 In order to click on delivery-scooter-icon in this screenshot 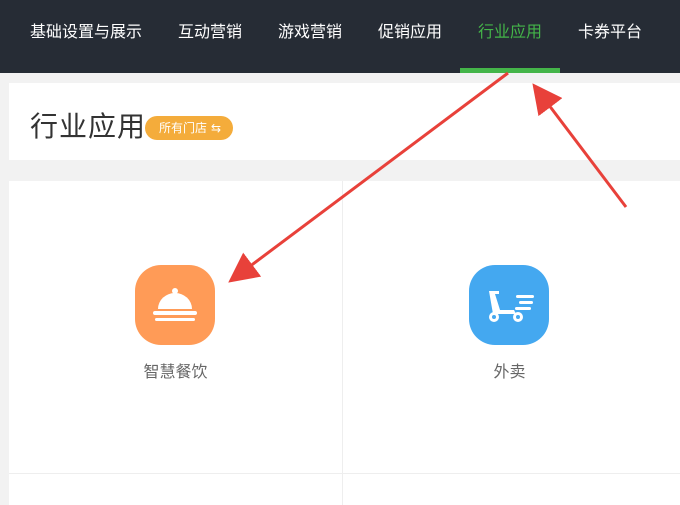, I will do `click(509, 305)`.